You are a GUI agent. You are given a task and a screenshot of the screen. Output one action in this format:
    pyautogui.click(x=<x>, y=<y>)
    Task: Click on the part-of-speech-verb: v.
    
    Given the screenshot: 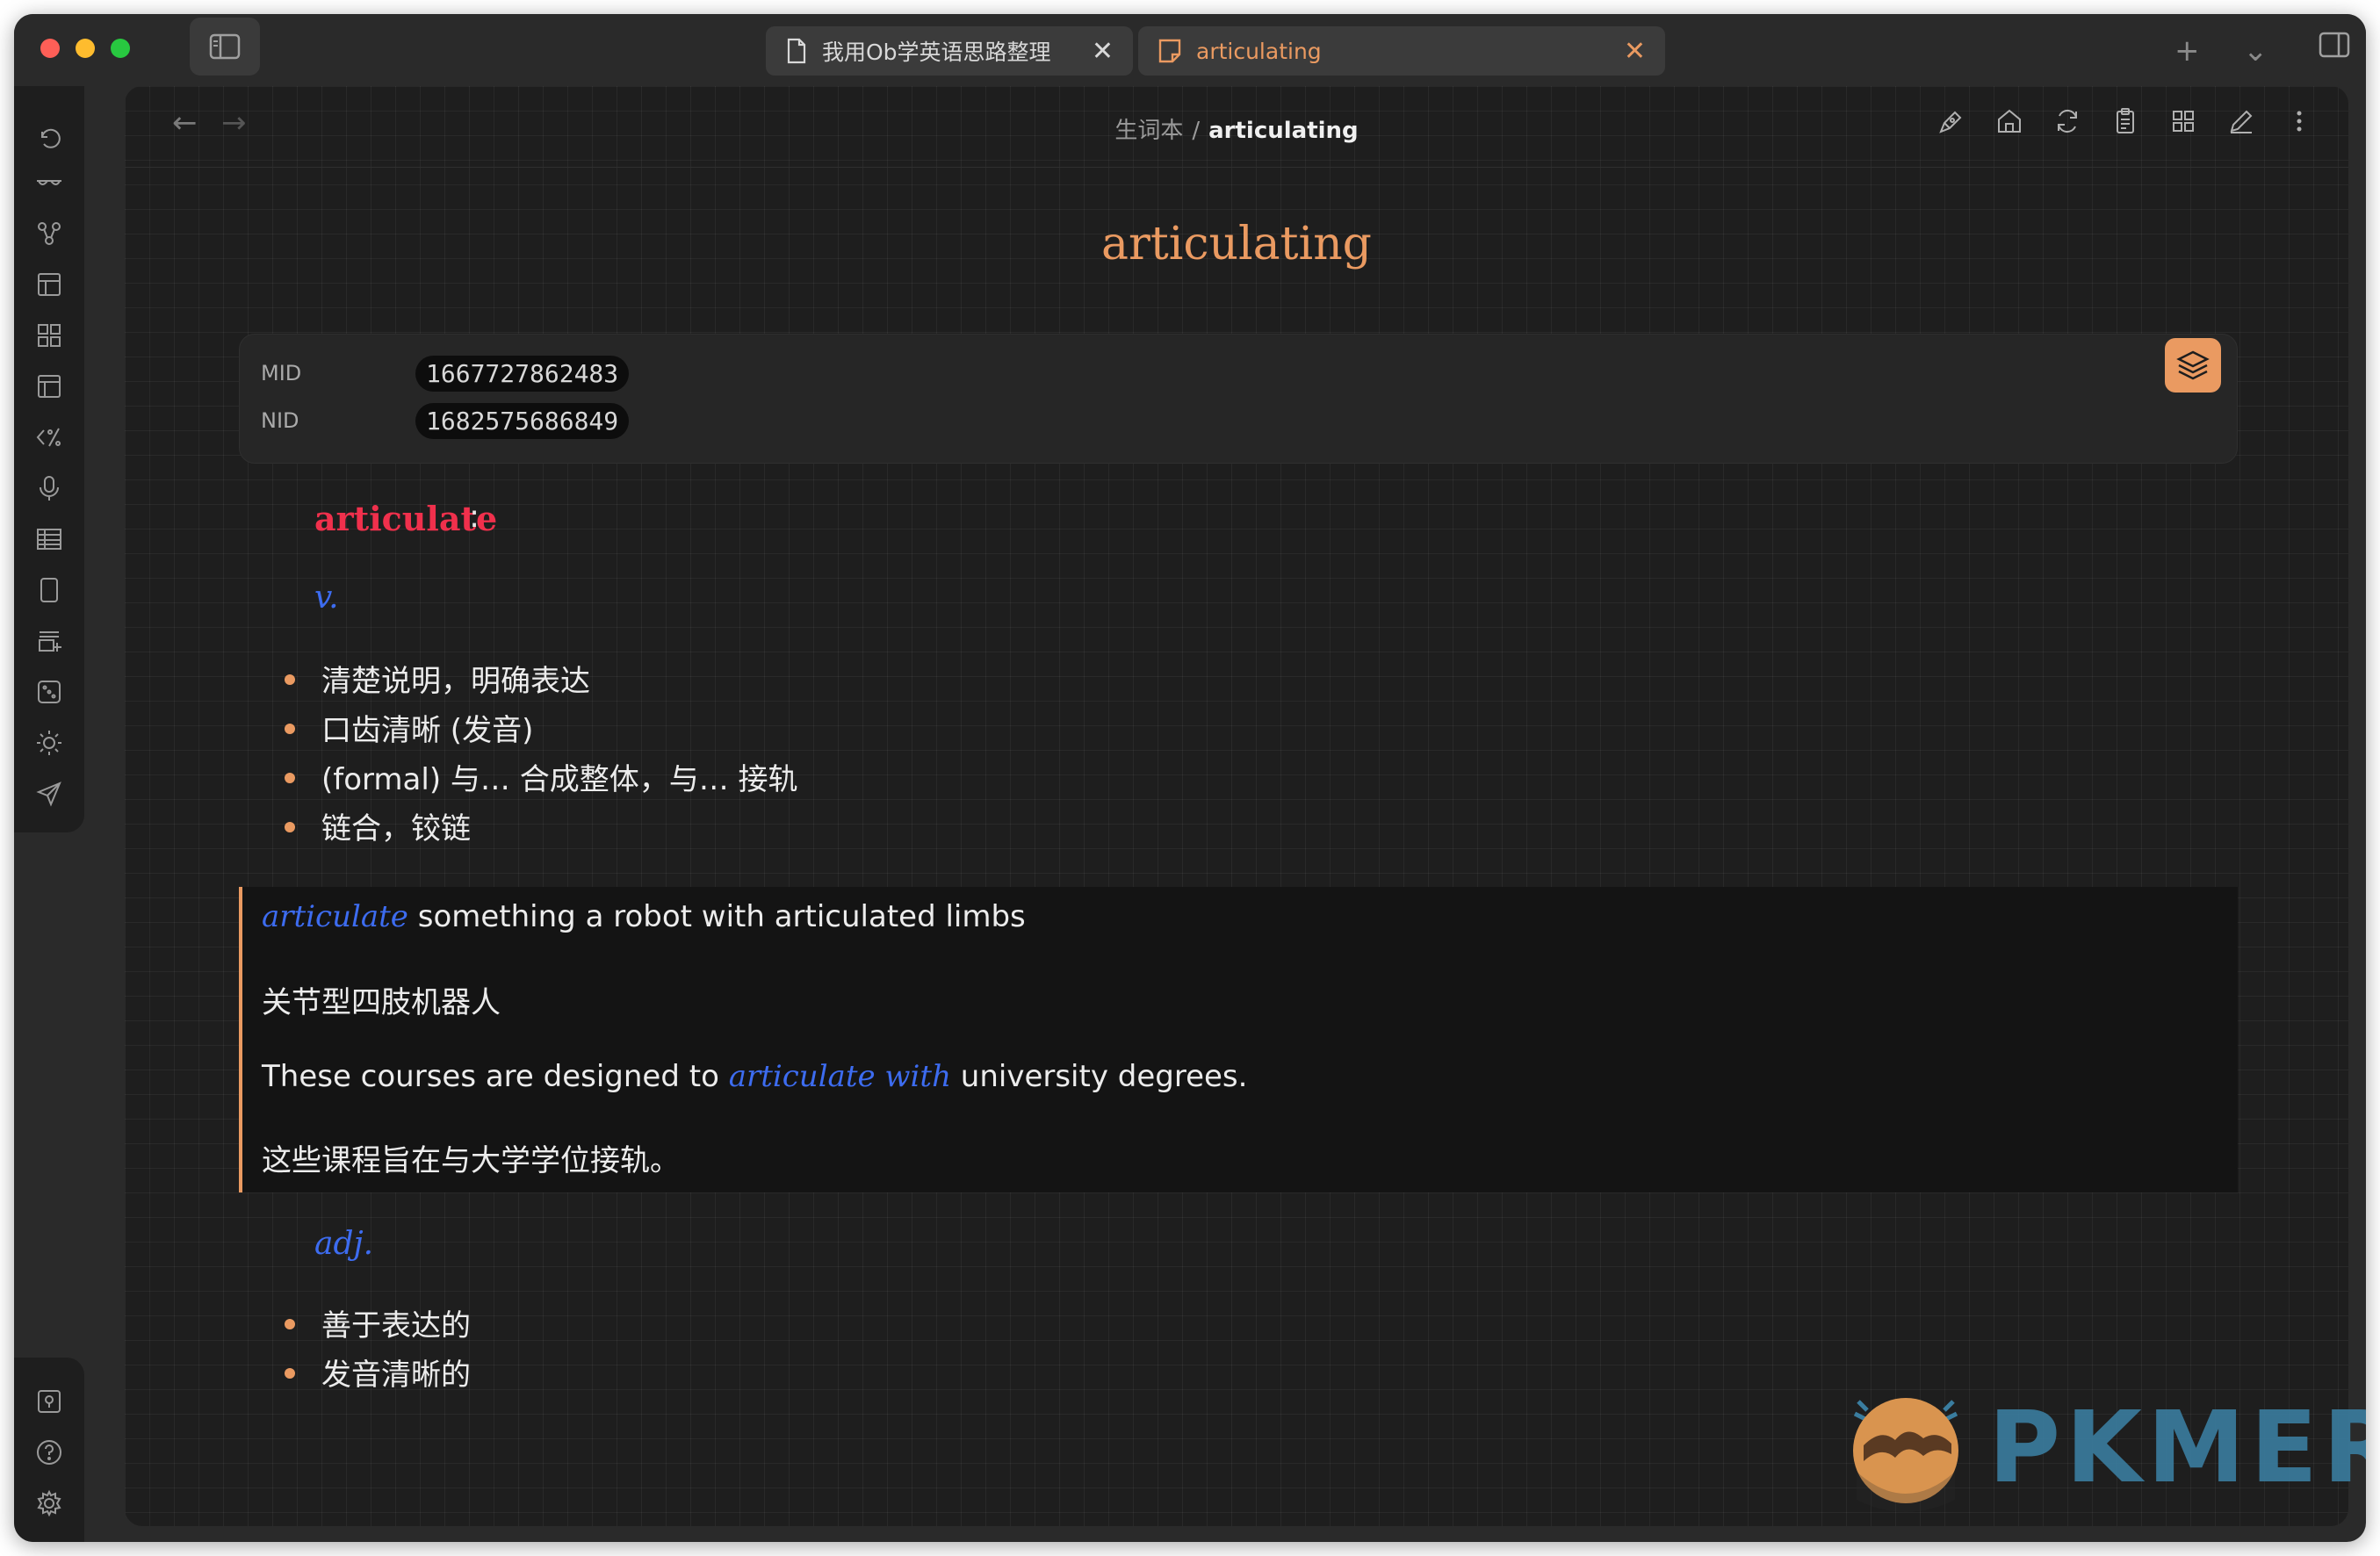 What is the action you would take?
    pyautogui.click(x=326, y=598)
    